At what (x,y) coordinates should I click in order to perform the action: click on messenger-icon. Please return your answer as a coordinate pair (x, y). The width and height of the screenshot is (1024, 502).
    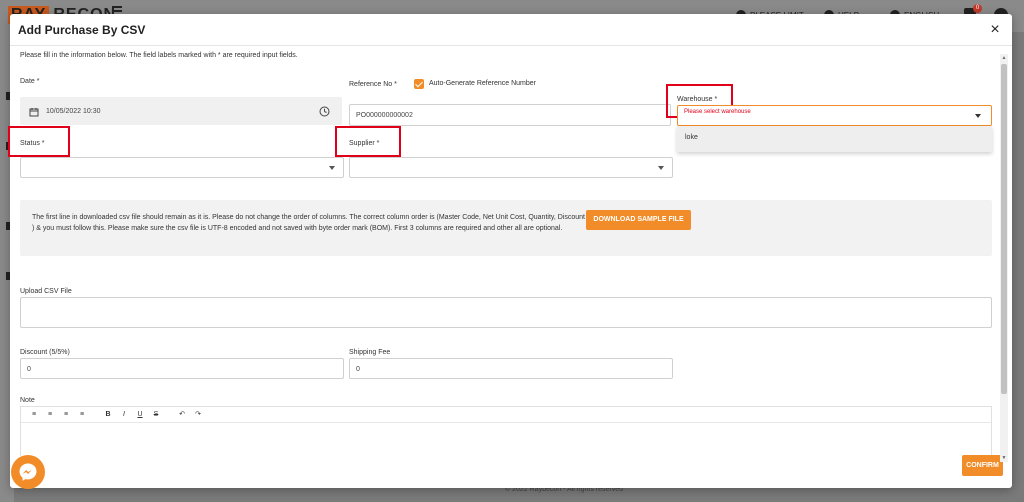
    Looking at the image, I should click on (28, 472).